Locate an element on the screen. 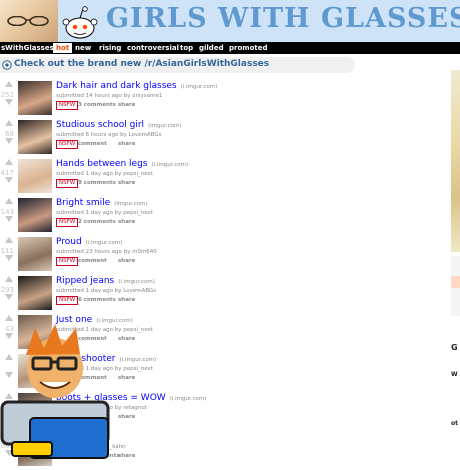  header-logo-photo is located at coordinates (29, 21).